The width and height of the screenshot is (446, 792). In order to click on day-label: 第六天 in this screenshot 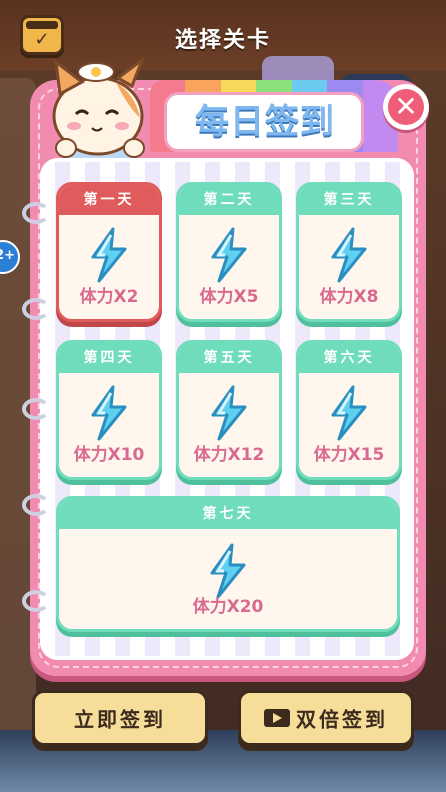, I will do `click(349, 358)`.